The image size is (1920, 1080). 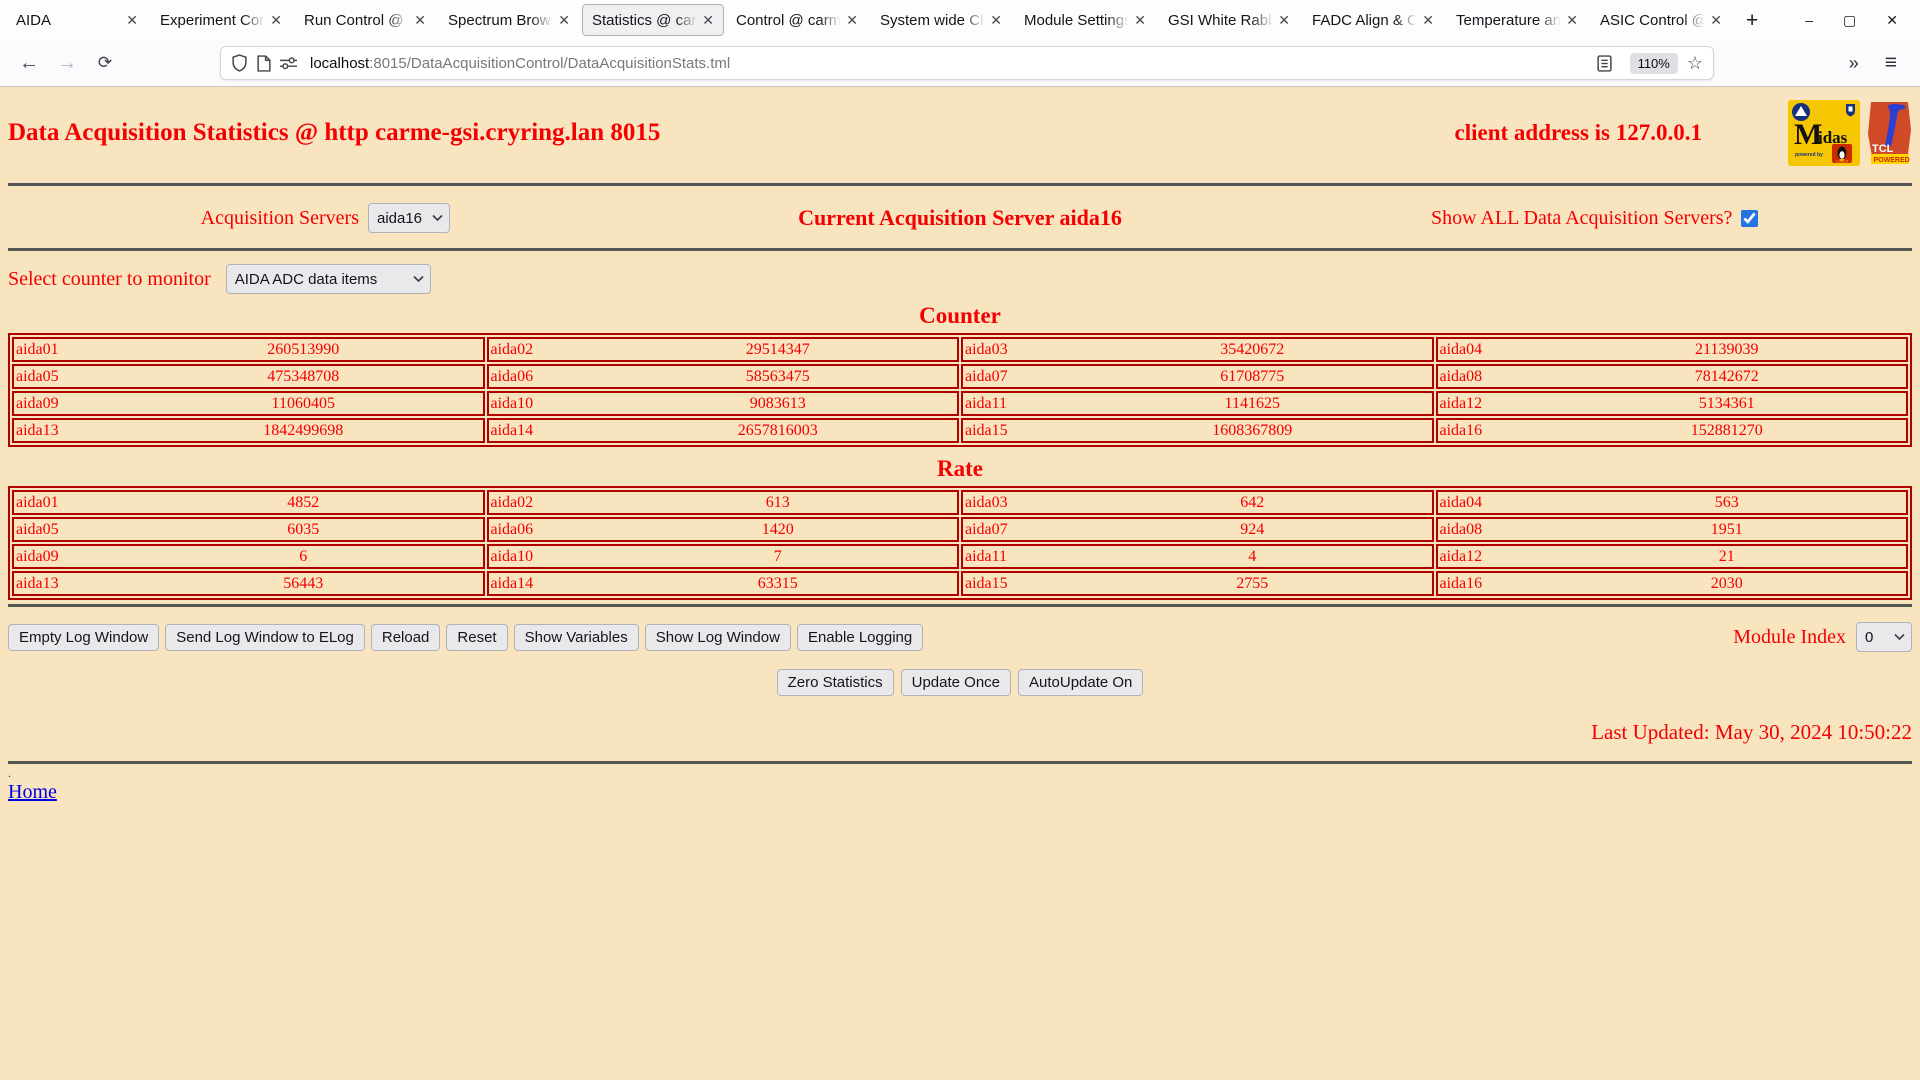 I want to click on new-tab-button: +, so click(x=1752, y=20).